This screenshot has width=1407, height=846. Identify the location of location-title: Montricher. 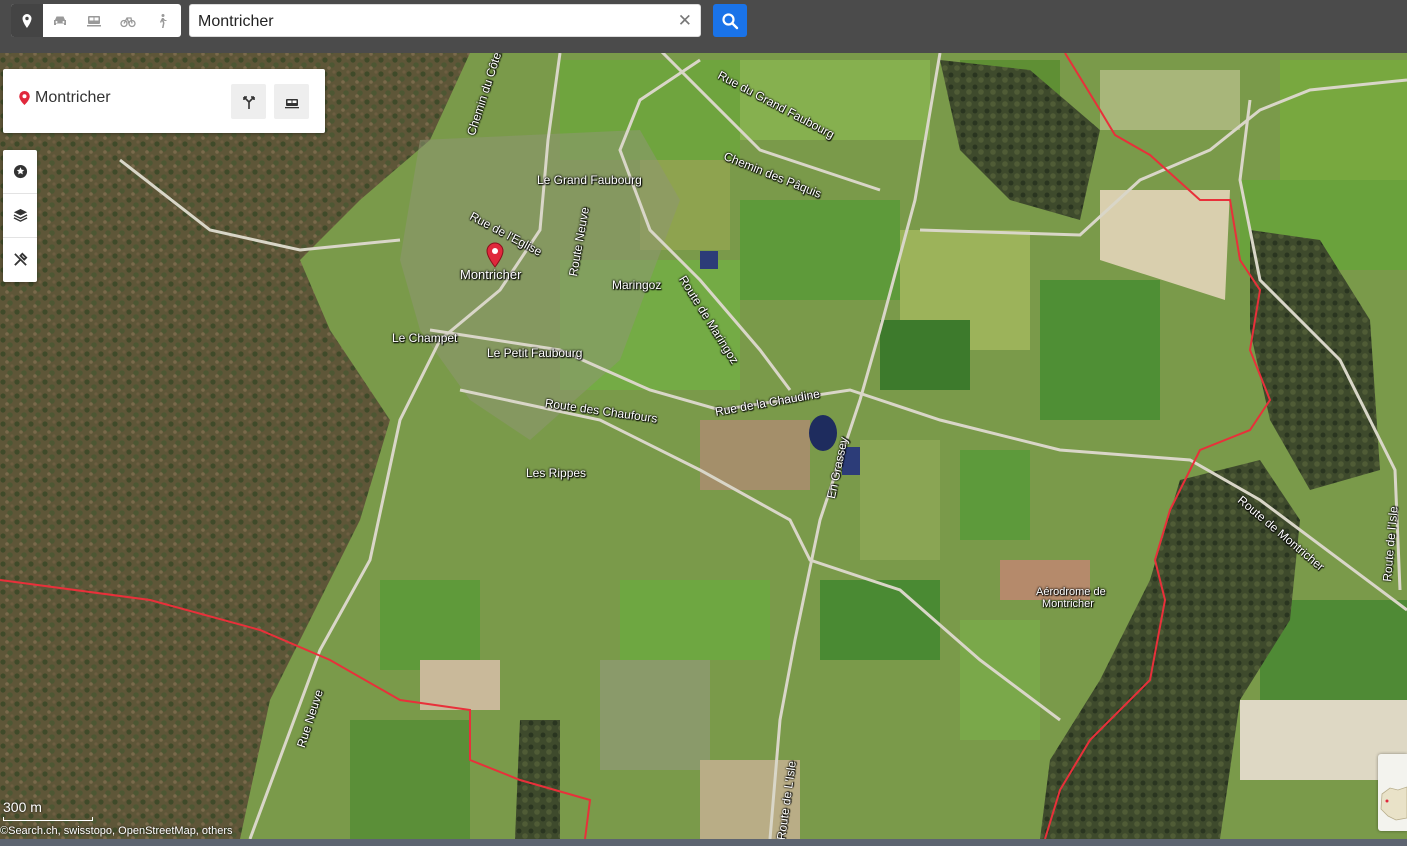
(65, 98).